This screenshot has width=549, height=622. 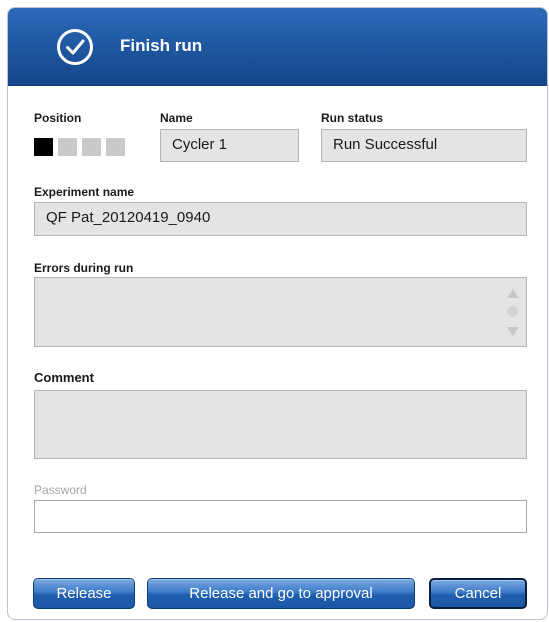 What do you see at coordinates (478, 593) in the screenshot?
I see `cancel-button: Cancel` at bounding box center [478, 593].